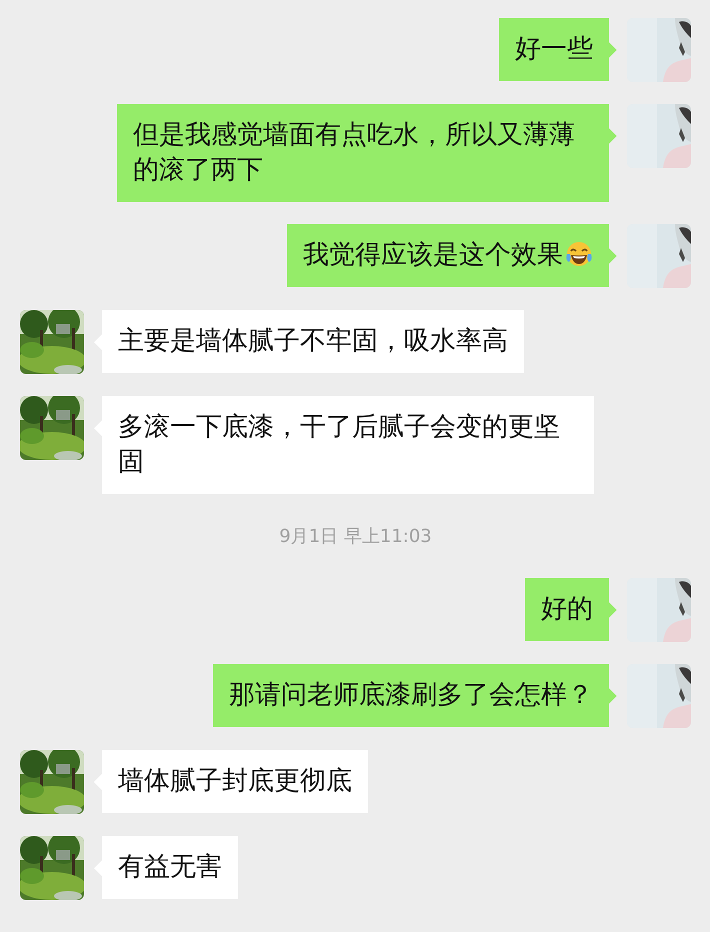  What do you see at coordinates (571, 609) in the screenshot?
I see `message-bubble: 好的` at bounding box center [571, 609].